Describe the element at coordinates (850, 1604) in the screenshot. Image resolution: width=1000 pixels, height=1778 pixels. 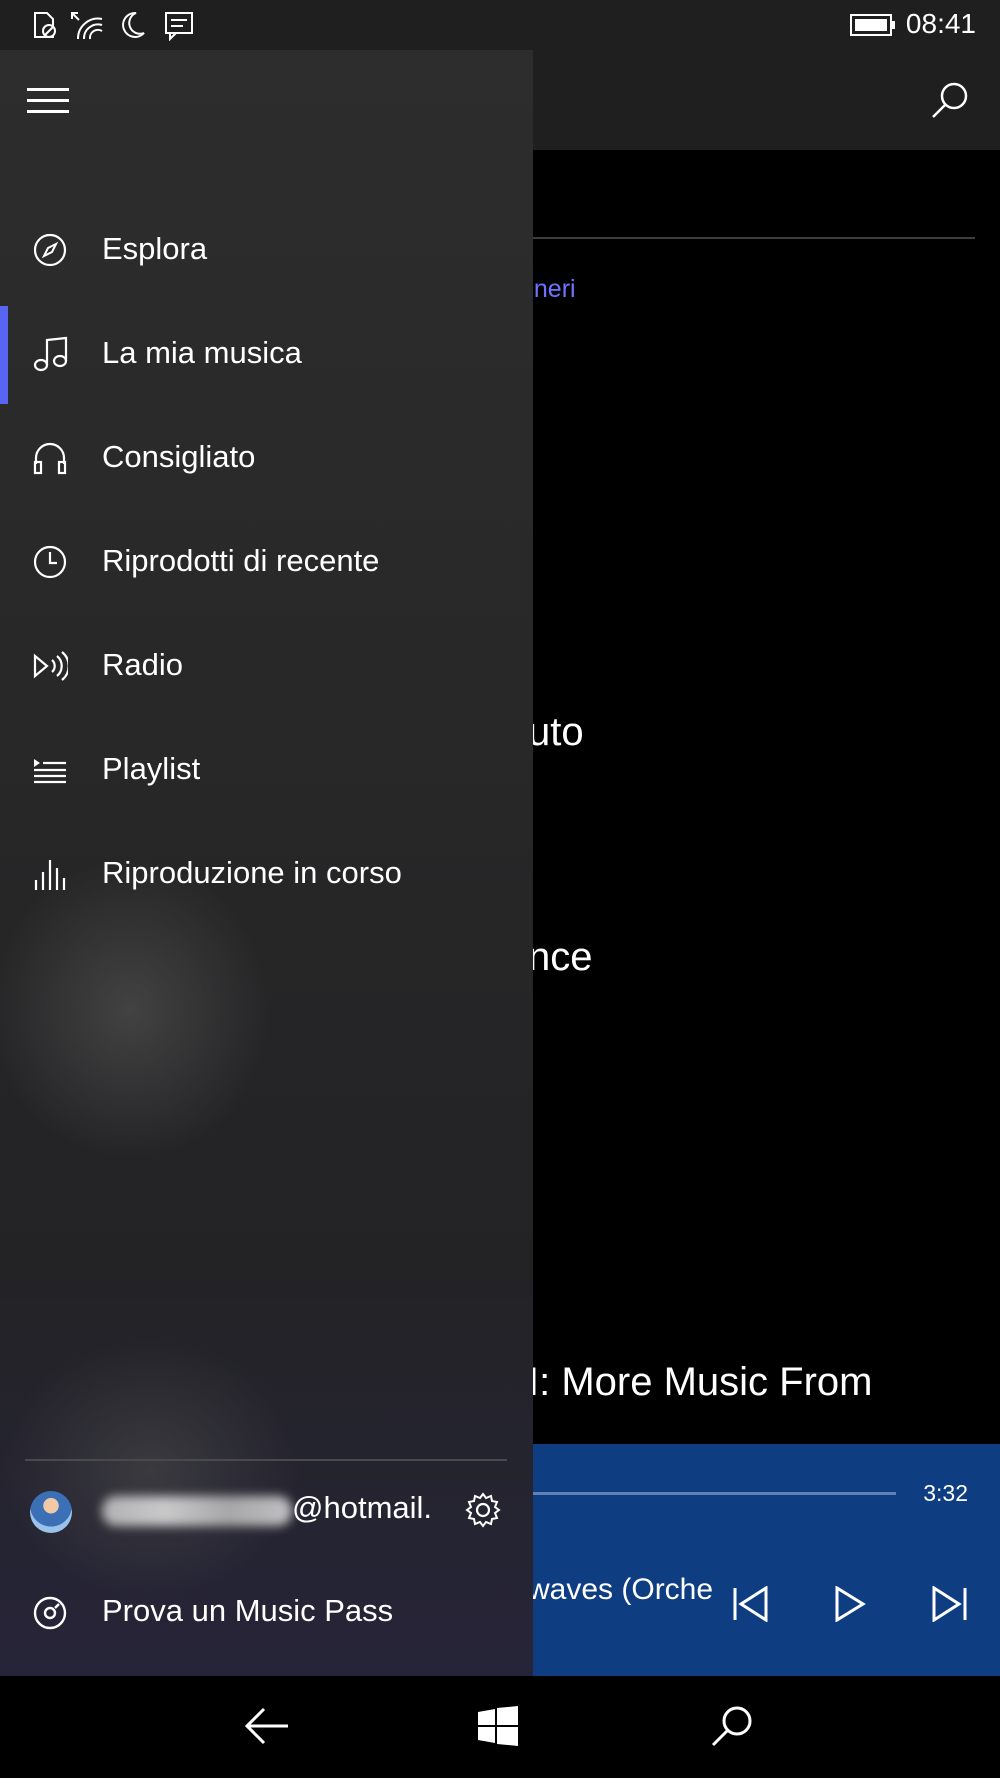
I see `play-icon` at that location.